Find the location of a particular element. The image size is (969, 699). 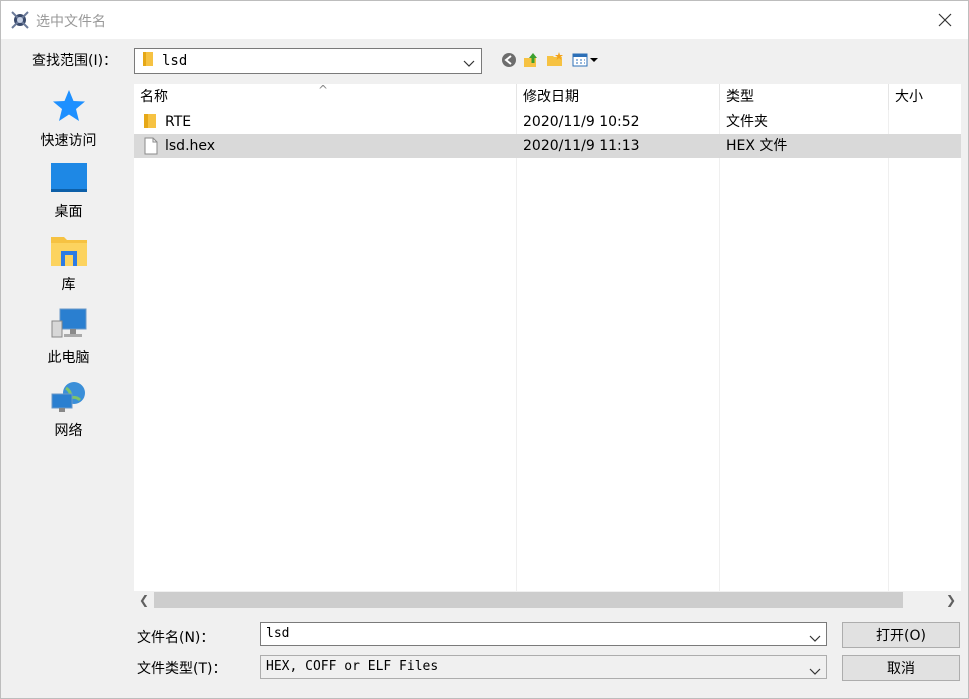

view-menu-icon is located at coordinates (585, 60).